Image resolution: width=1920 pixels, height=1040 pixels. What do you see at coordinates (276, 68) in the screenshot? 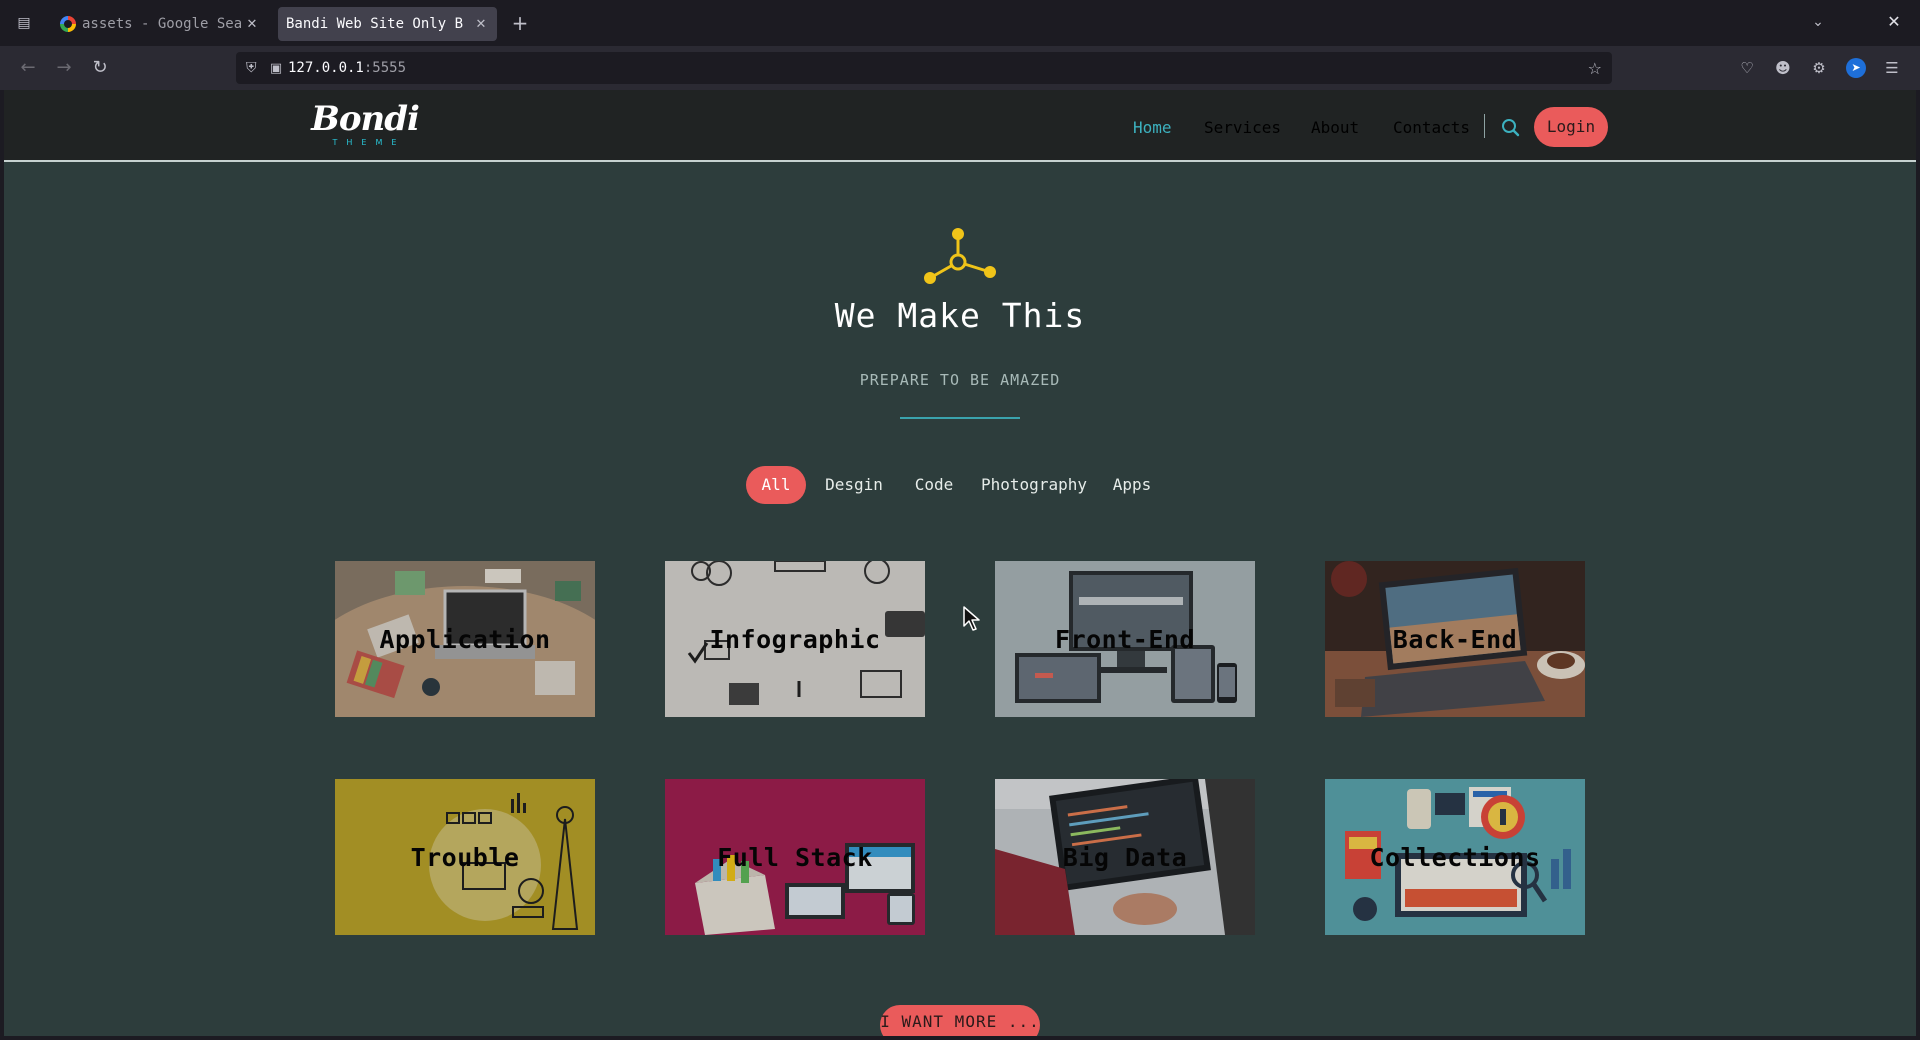
I see `page-info-icon: ▣` at bounding box center [276, 68].